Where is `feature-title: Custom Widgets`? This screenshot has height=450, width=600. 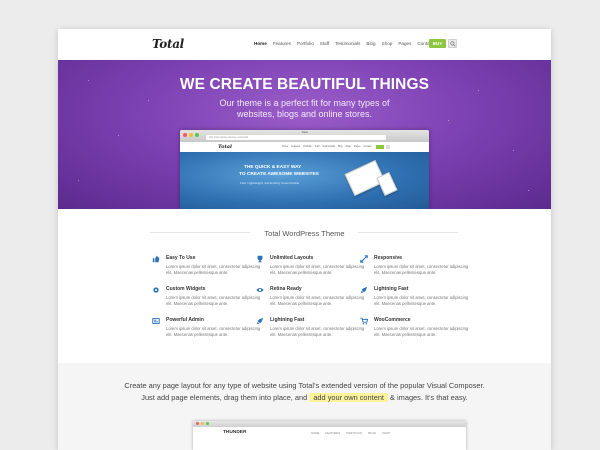 feature-title: Custom Widgets is located at coordinates (186, 289).